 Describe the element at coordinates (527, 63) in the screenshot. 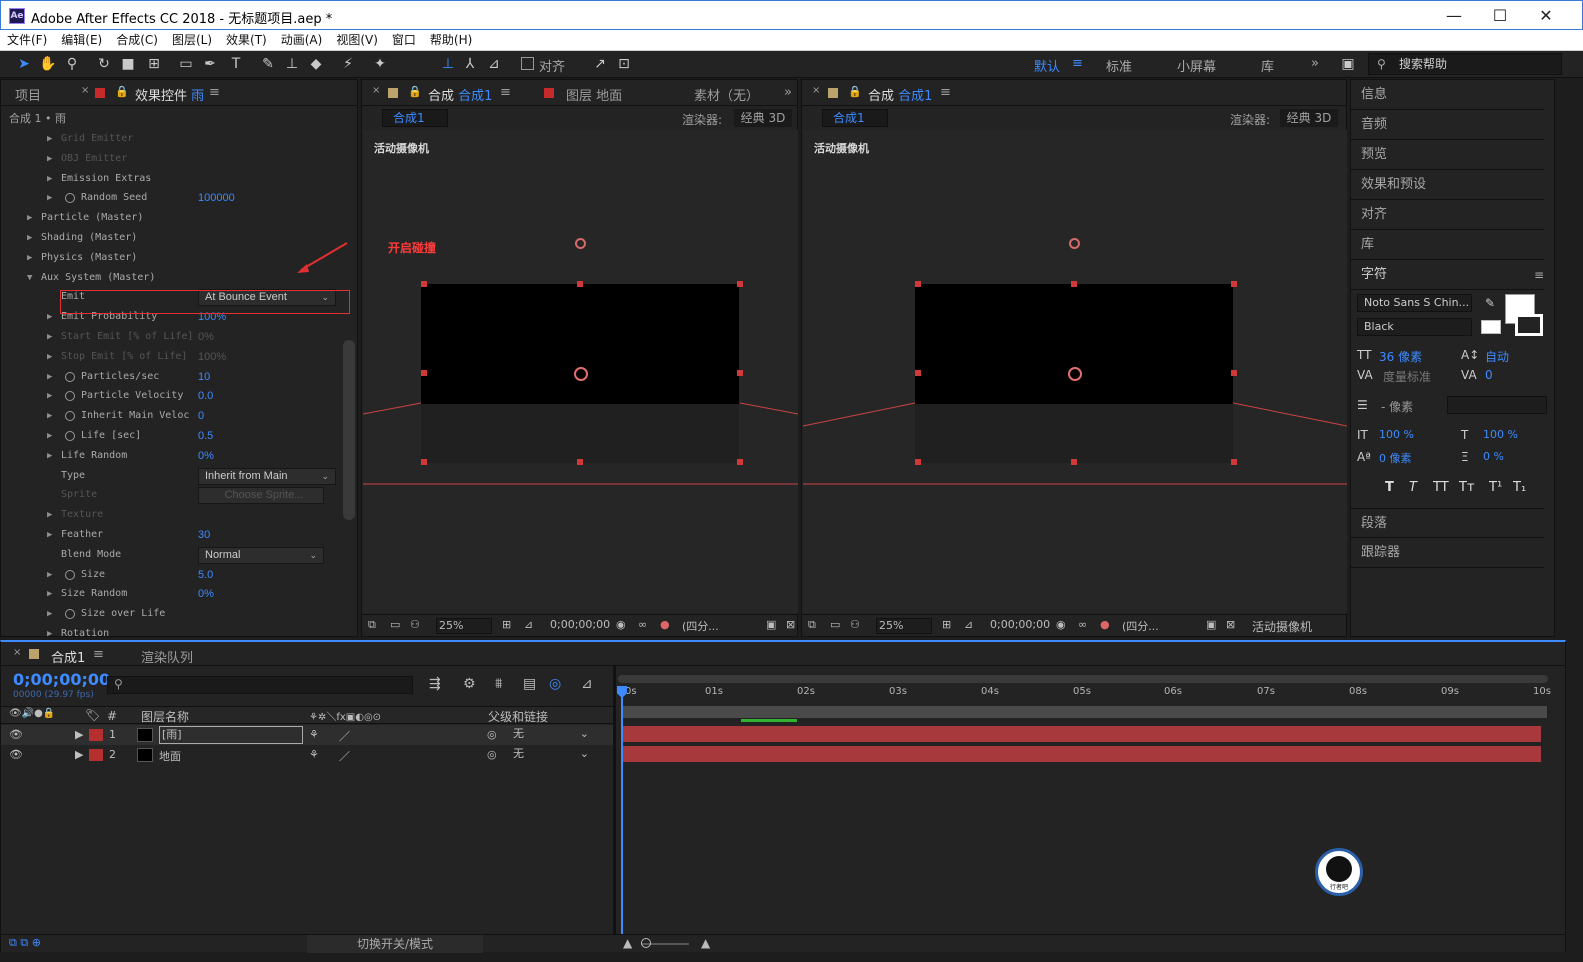

I see `align-checkbox` at that location.